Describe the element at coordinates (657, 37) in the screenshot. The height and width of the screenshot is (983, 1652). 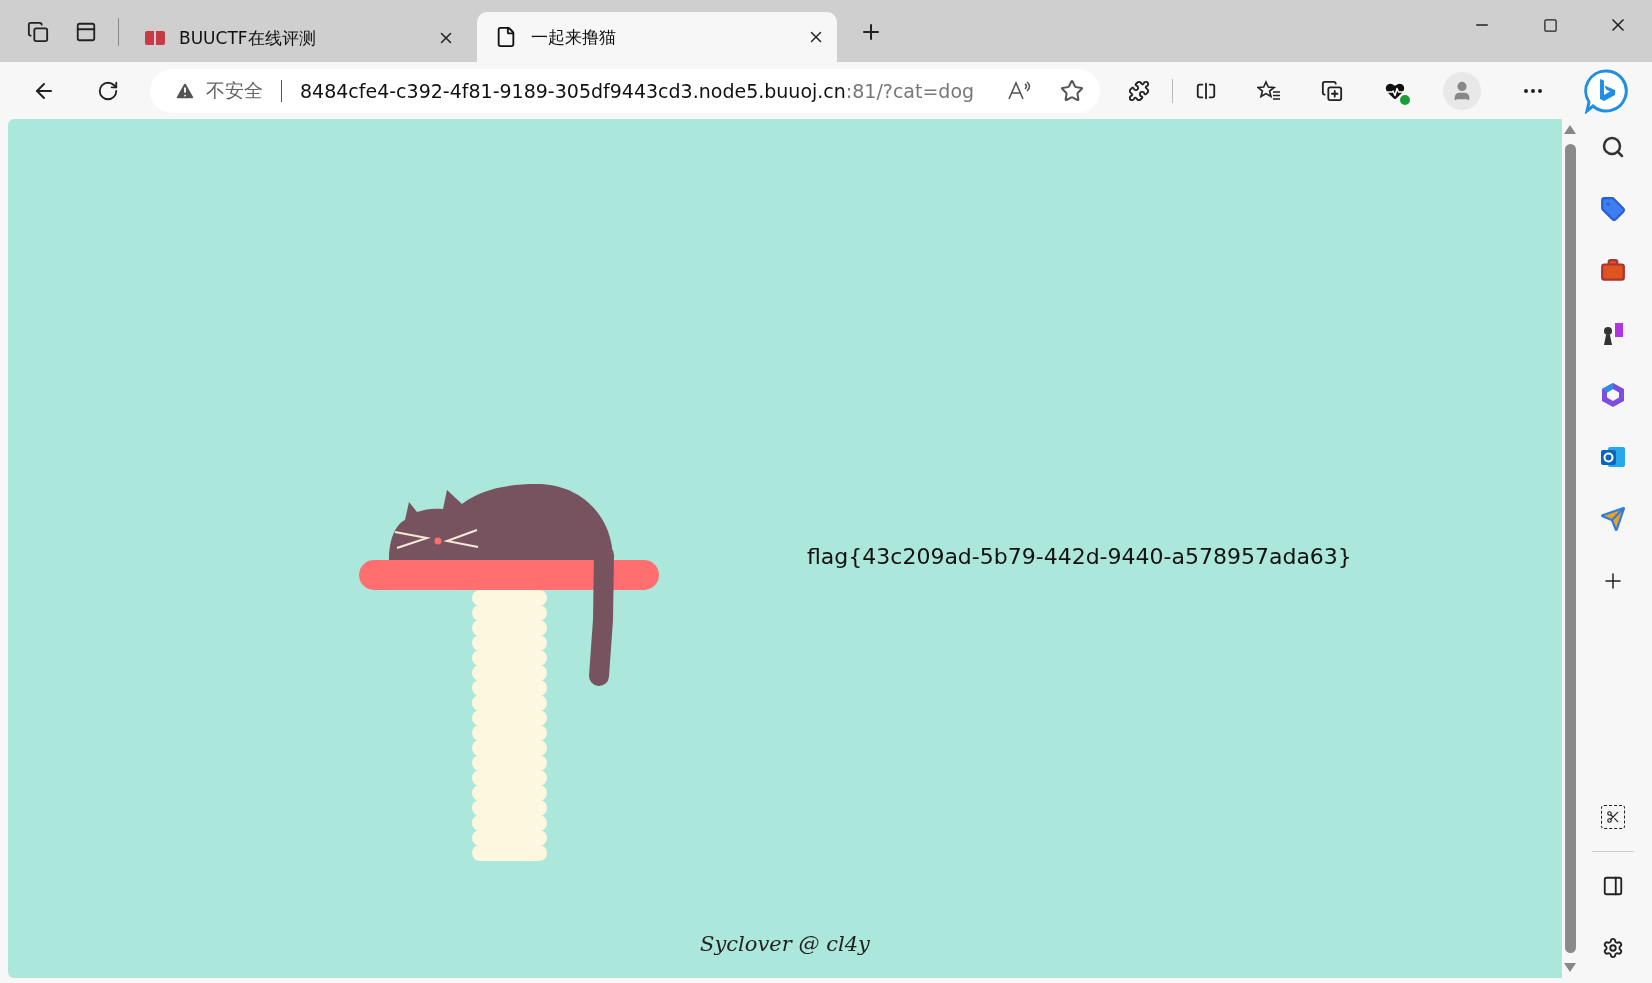
I see `browser-tab: 一起来撸猫` at that location.